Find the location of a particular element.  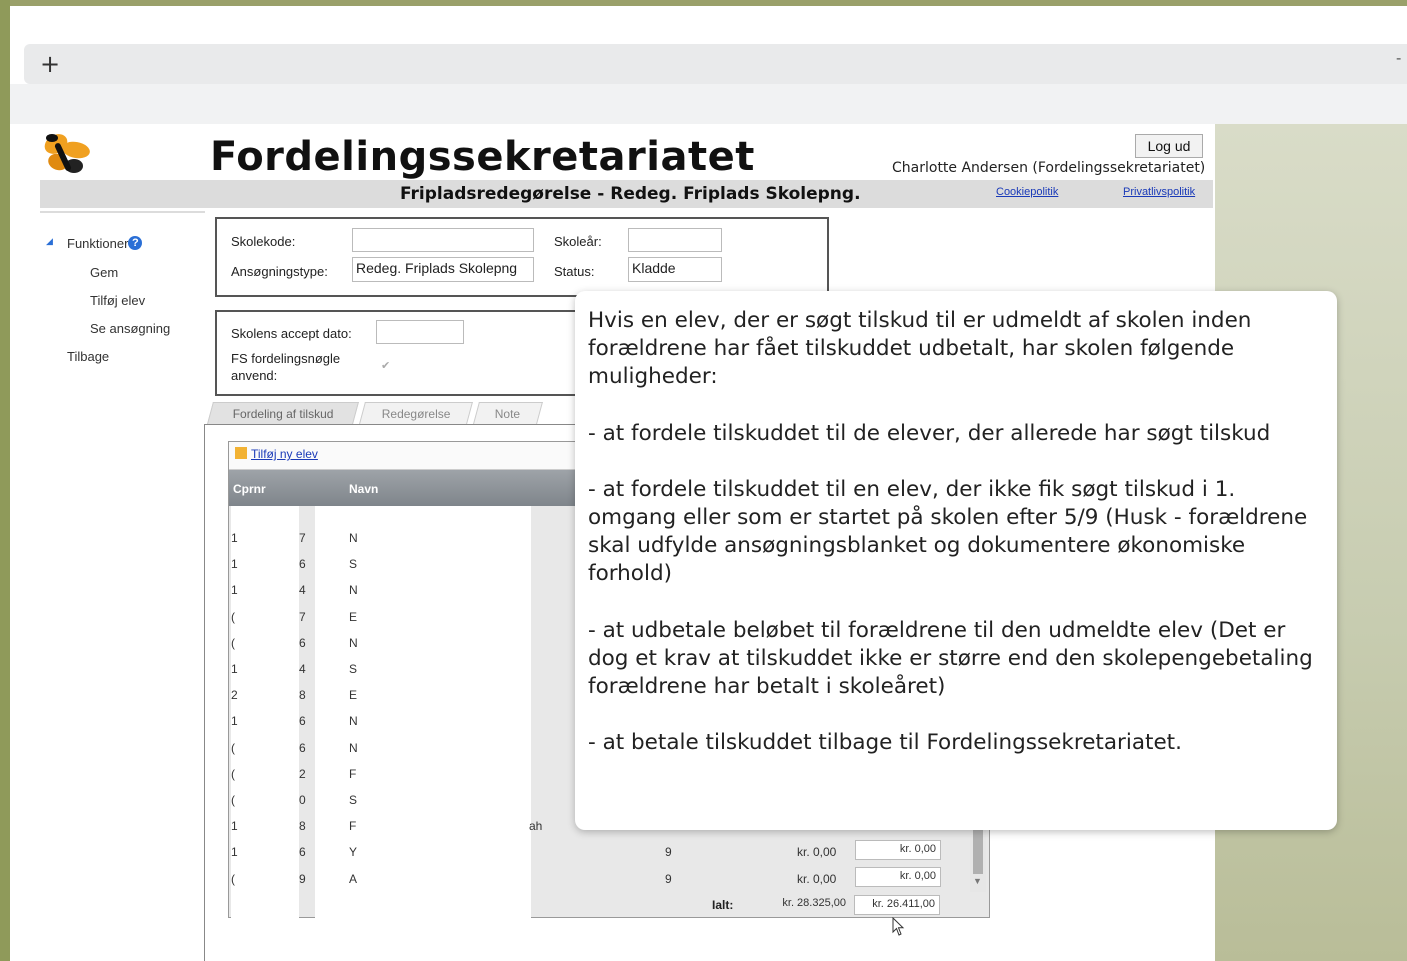

sidebar-item-tilbage: Tilbage is located at coordinates (88, 356).